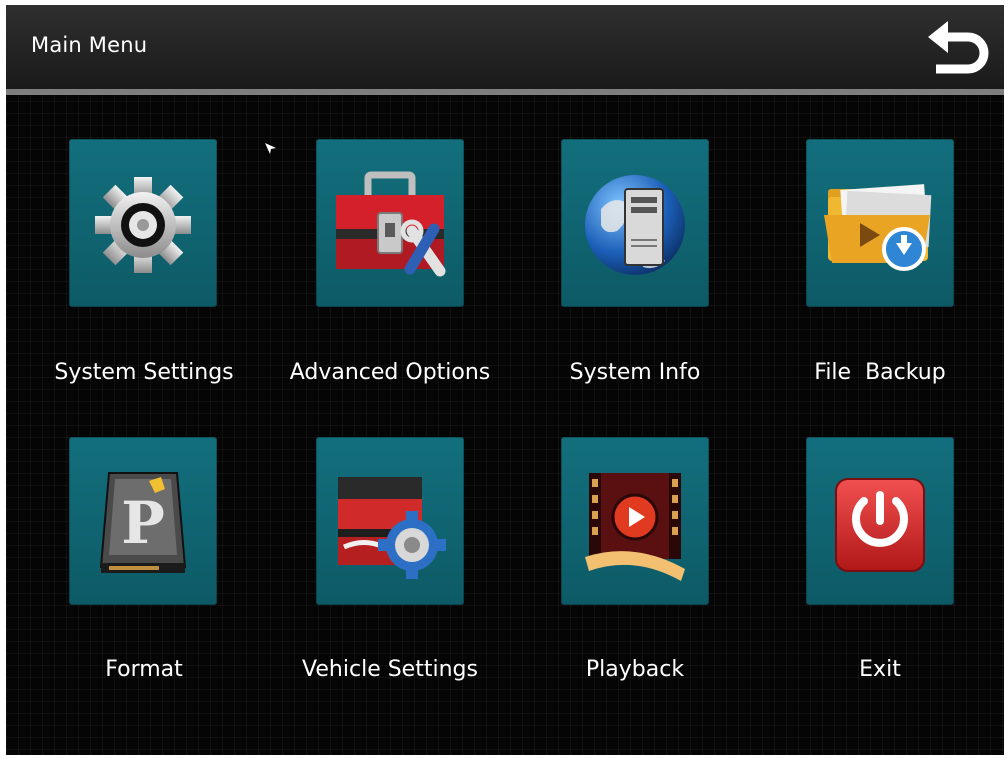 Image resolution: width=1008 pixels, height=759 pixels. I want to click on globe-computer-icon, so click(635, 225).